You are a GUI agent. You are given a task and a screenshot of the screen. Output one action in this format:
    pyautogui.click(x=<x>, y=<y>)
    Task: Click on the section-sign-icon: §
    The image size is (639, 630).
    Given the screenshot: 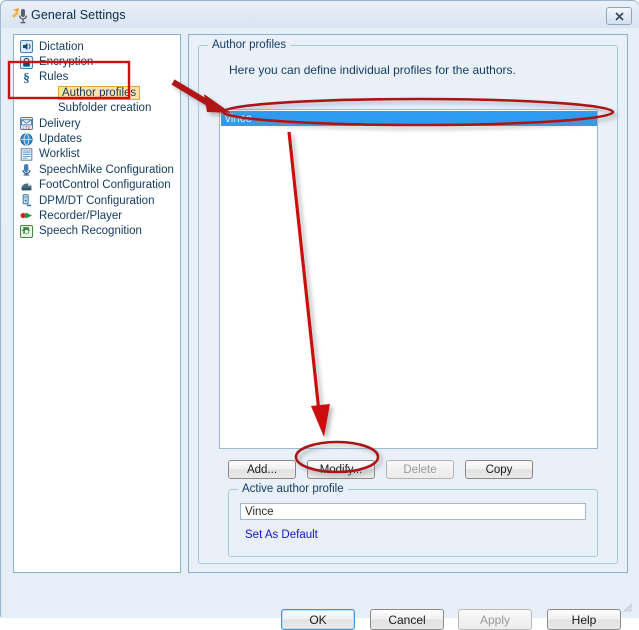 What is the action you would take?
    pyautogui.click(x=26, y=77)
    